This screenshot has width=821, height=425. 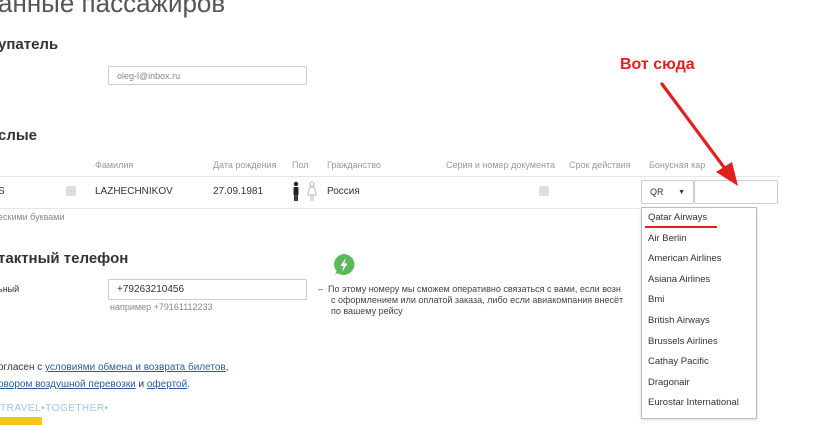 What do you see at coordinates (600, 165) in the screenshot?
I see `column-validity: Срок действия` at bounding box center [600, 165].